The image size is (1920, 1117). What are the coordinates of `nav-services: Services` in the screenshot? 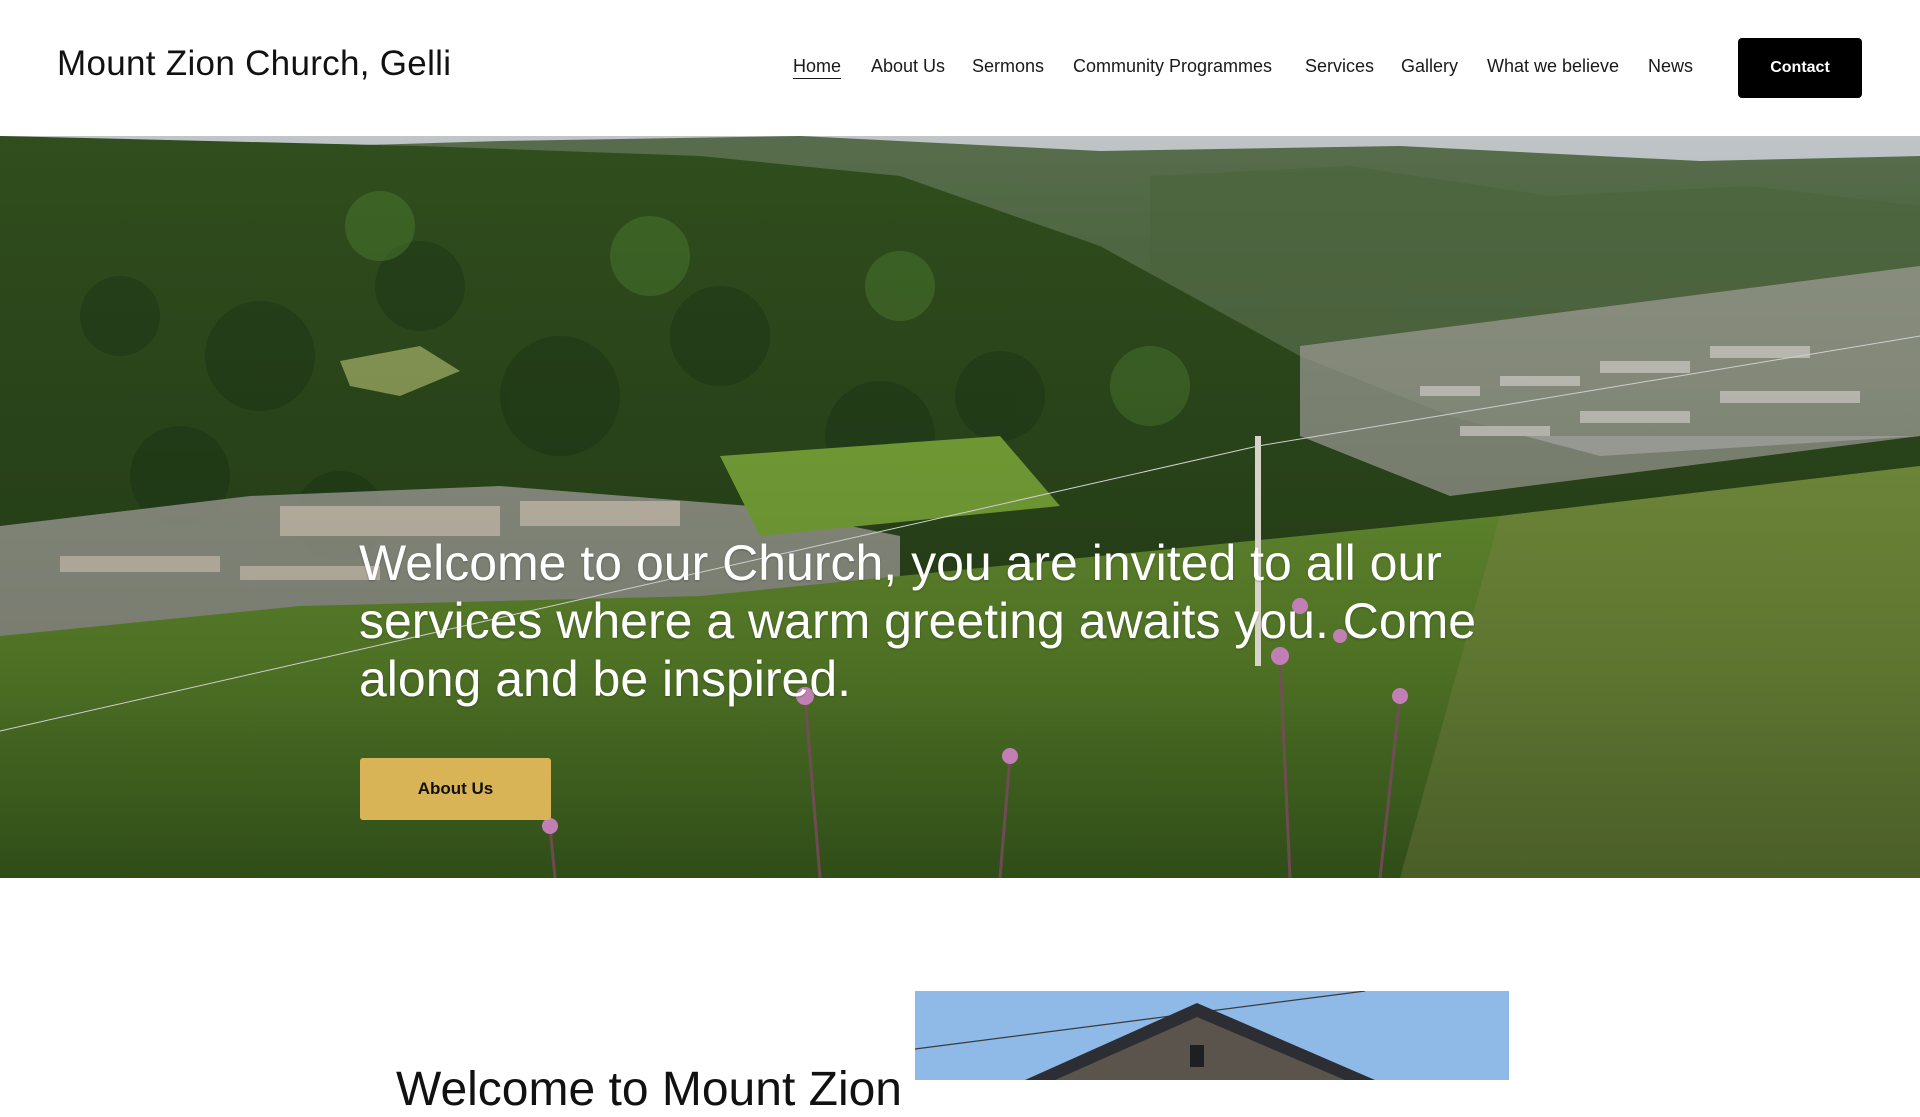 It's located at (1339, 66).